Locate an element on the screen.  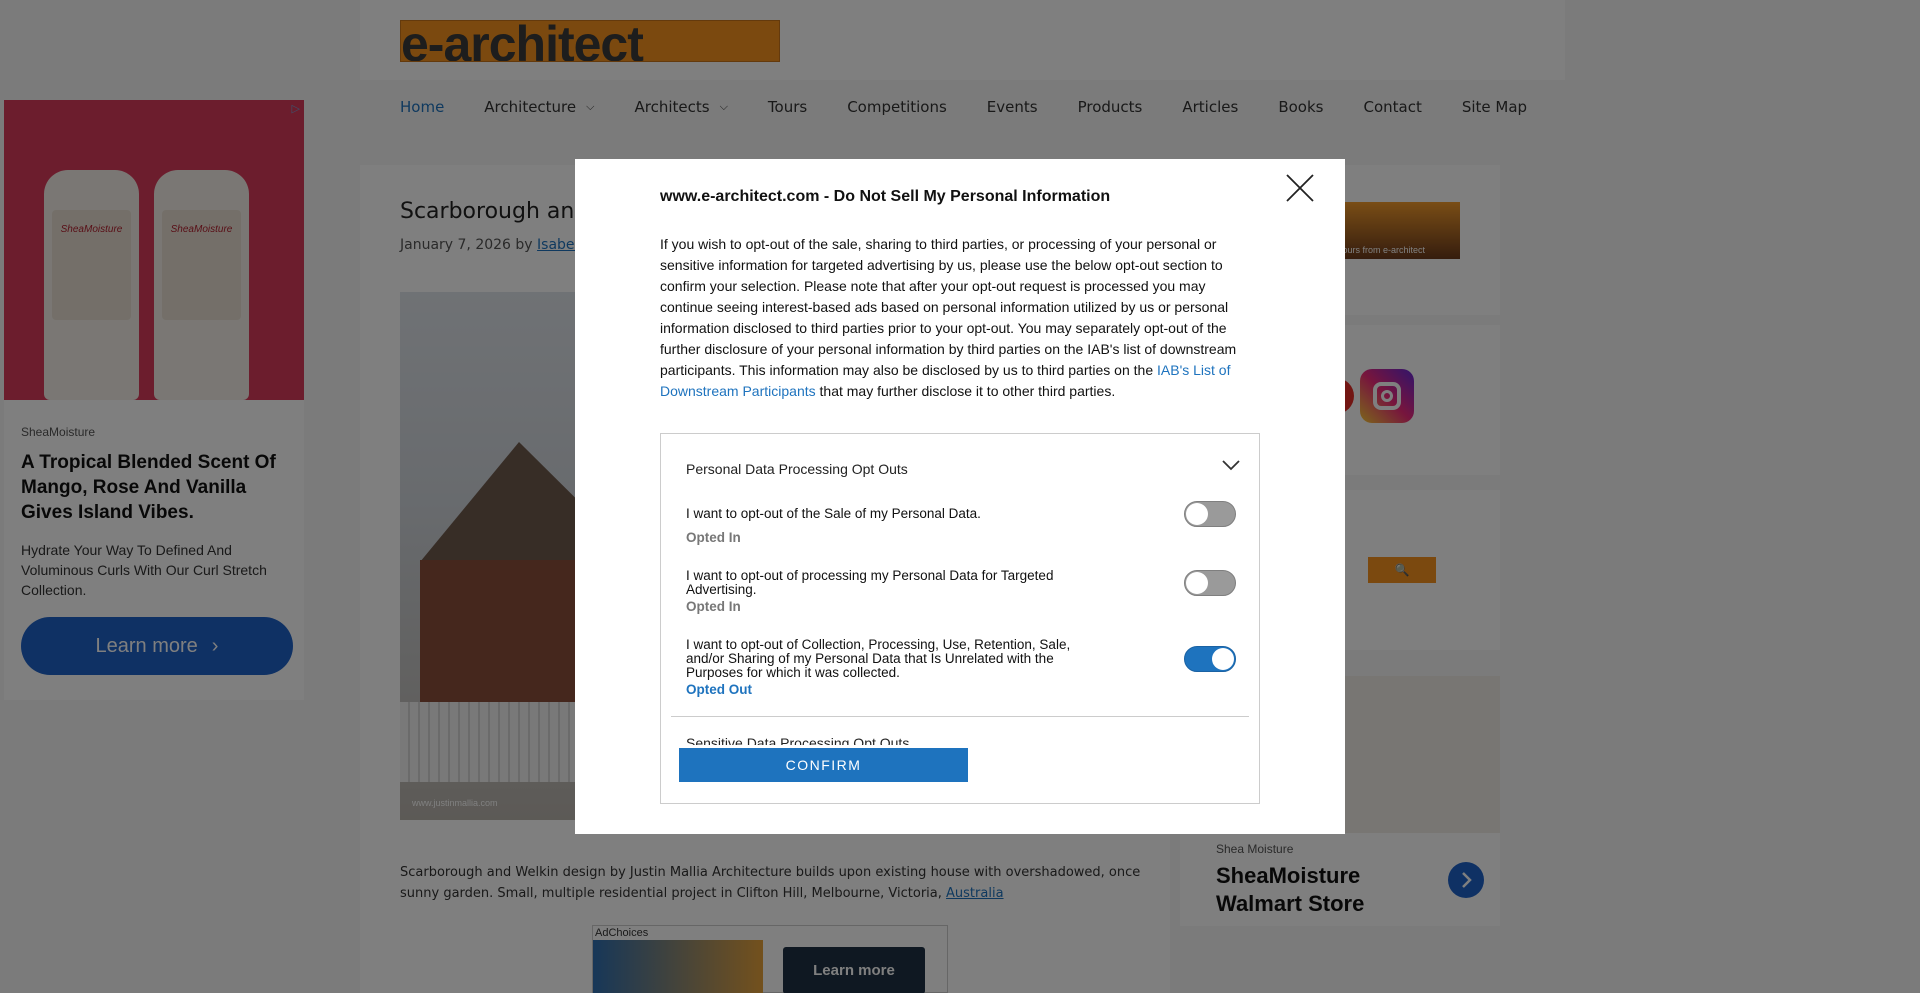
confirm-button: CONFIRM is located at coordinates (823, 765).